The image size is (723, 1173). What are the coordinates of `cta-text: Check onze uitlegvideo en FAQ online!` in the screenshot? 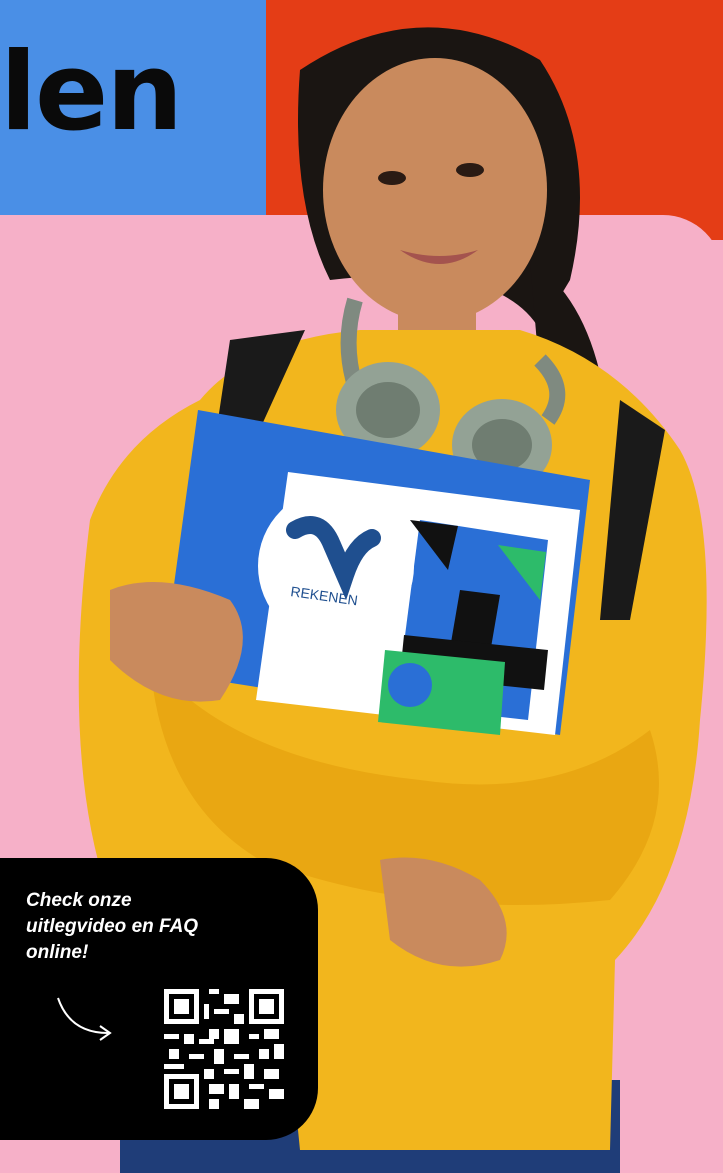 It's located at (112, 926).